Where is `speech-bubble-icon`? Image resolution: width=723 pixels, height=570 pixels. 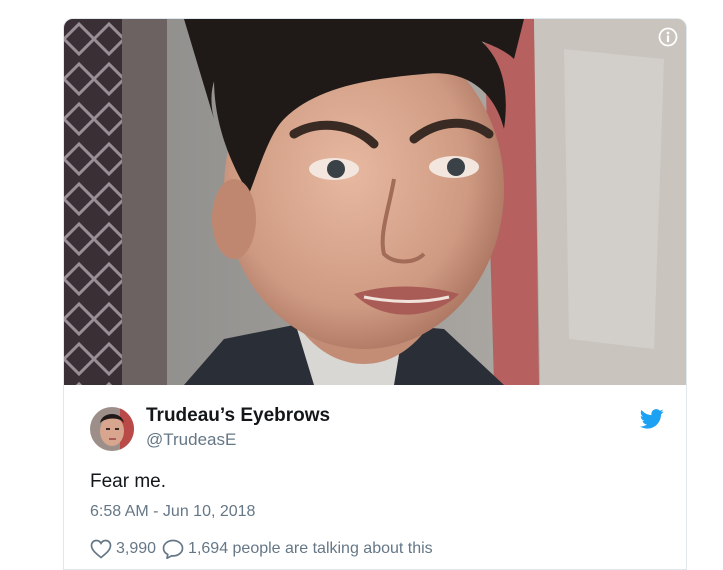
speech-bubble-icon is located at coordinates (173, 549).